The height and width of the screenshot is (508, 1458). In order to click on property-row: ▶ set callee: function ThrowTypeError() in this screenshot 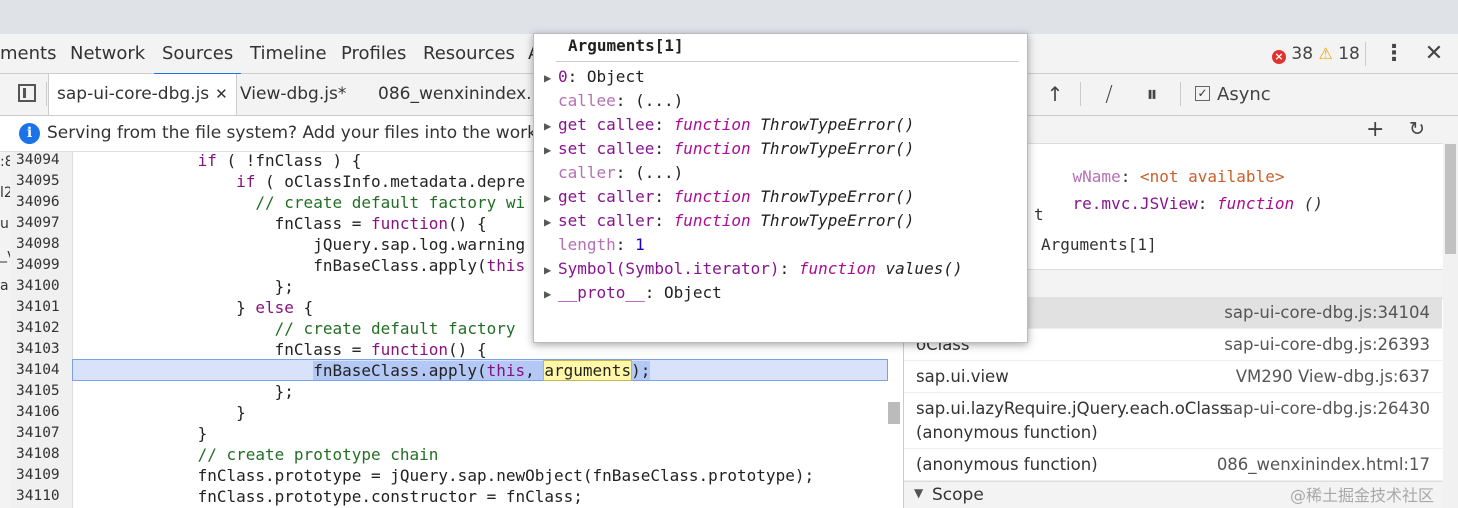, I will do `click(729, 149)`.